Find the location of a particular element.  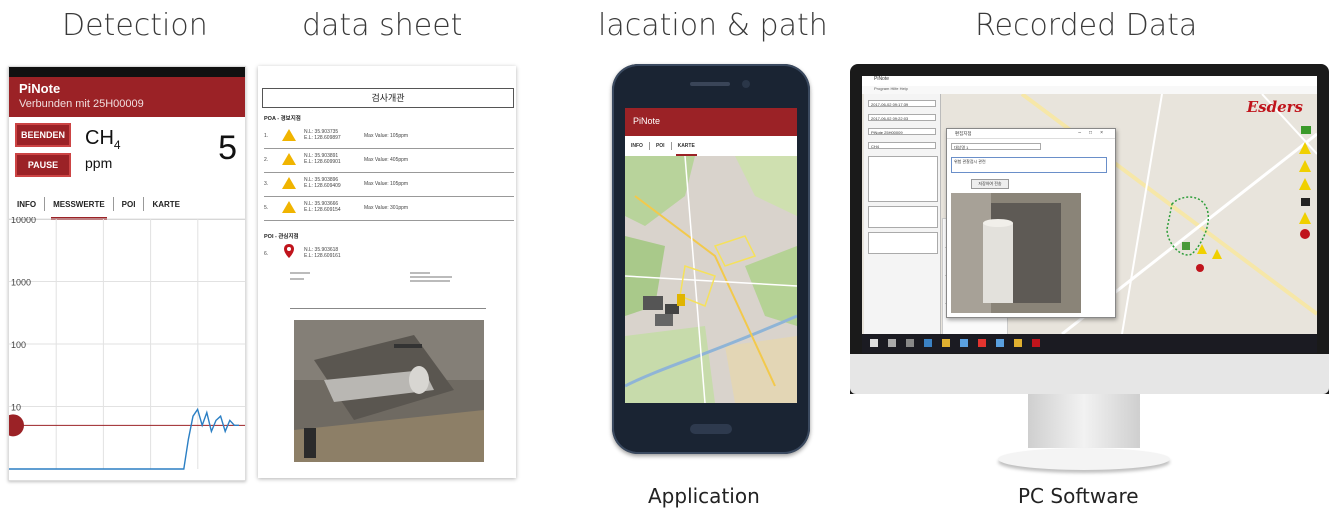

mail-icon is located at coordinates (1000, 343).